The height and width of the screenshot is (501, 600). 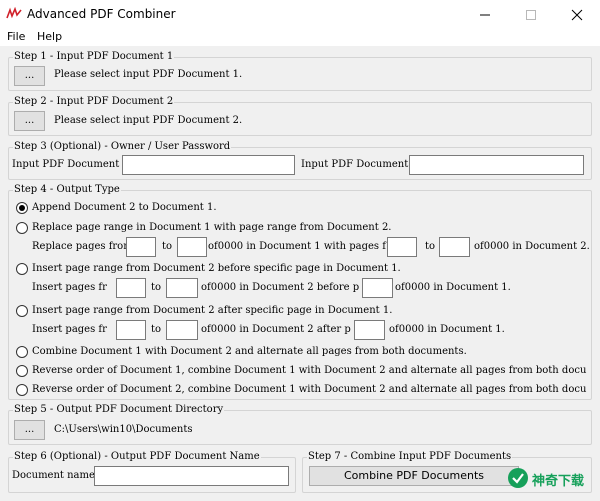 I want to click on maximize-icon, so click(x=531, y=15).